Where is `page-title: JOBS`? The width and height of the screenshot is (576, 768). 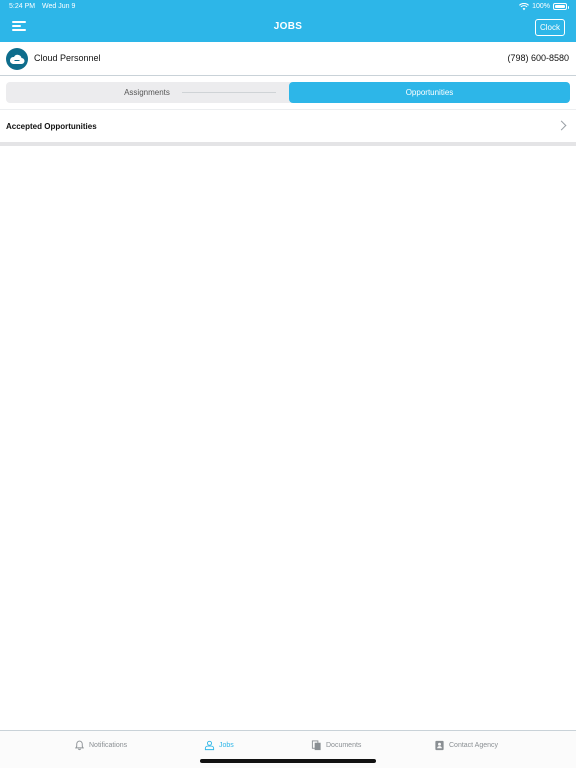 page-title: JOBS is located at coordinates (288, 26).